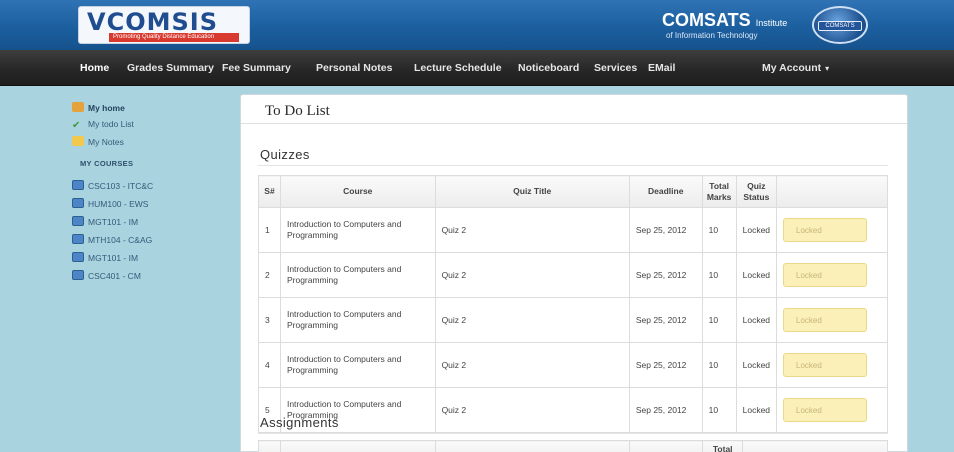 The image size is (954, 452). I want to click on nav-lecture-schedule: Lecture Schedule, so click(458, 68).